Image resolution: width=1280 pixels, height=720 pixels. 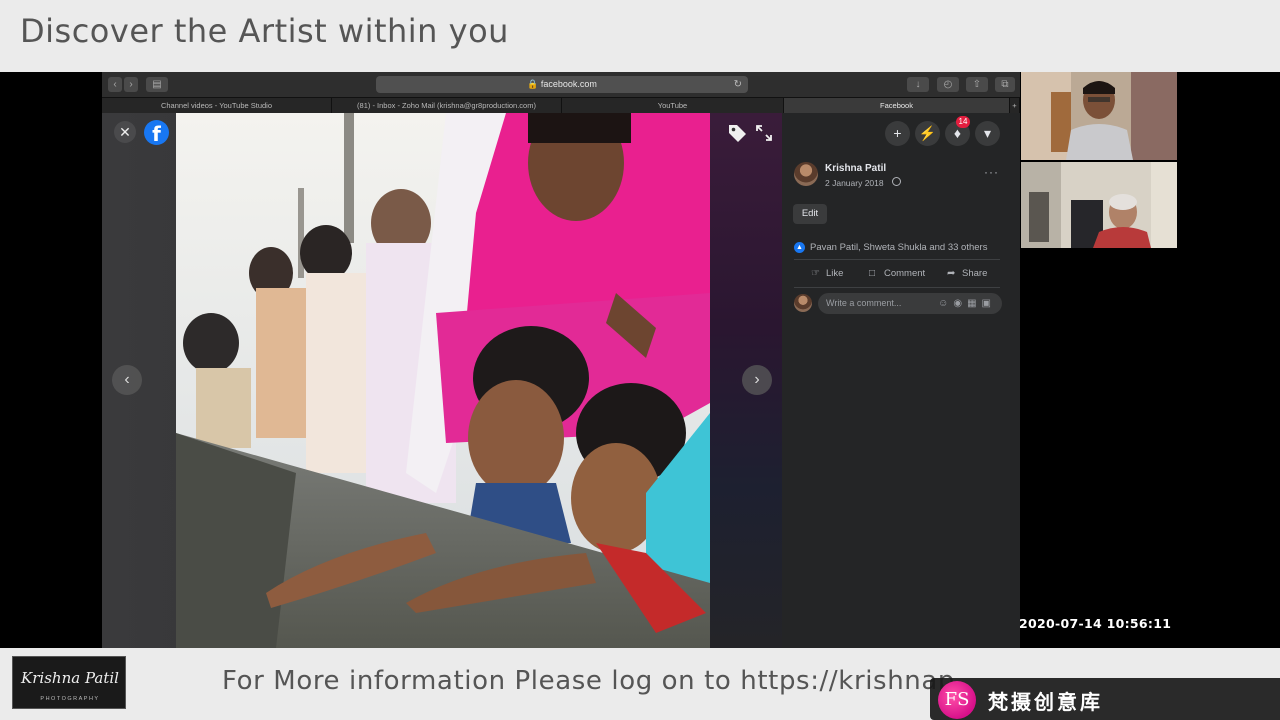 I want to click on comment-button: □ Comment, so click(x=897, y=274).